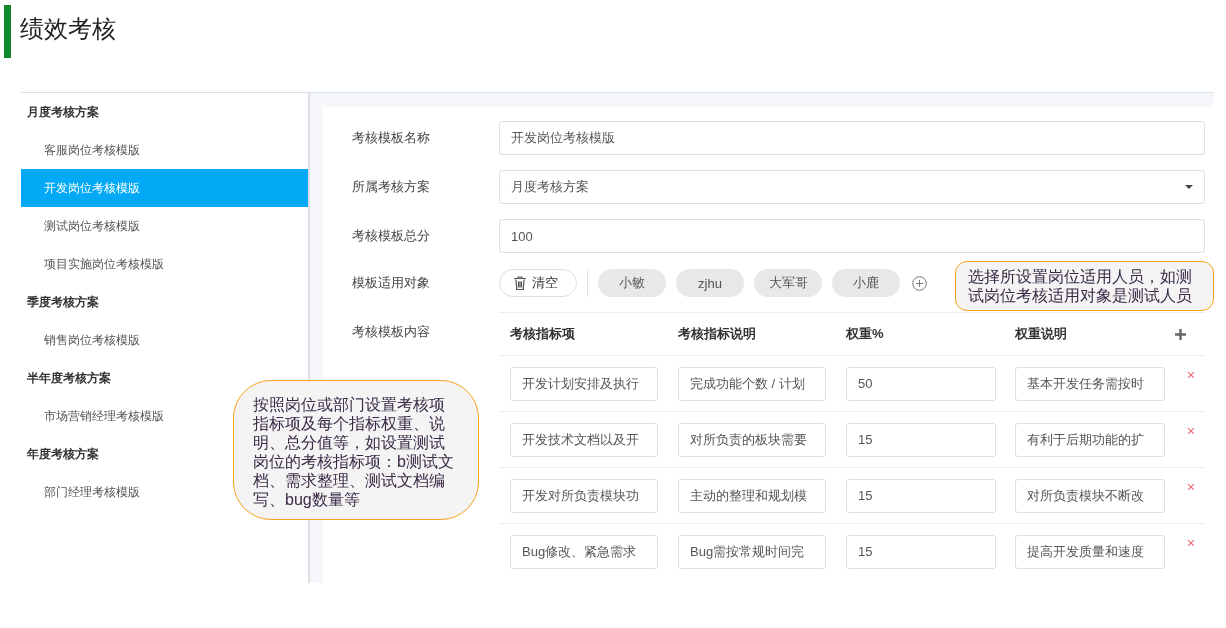  What do you see at coordinates (1090, 439) in the screenshot?
I see `table-input: 有利于后期功能的扩` at bounding box center [1090, 439].